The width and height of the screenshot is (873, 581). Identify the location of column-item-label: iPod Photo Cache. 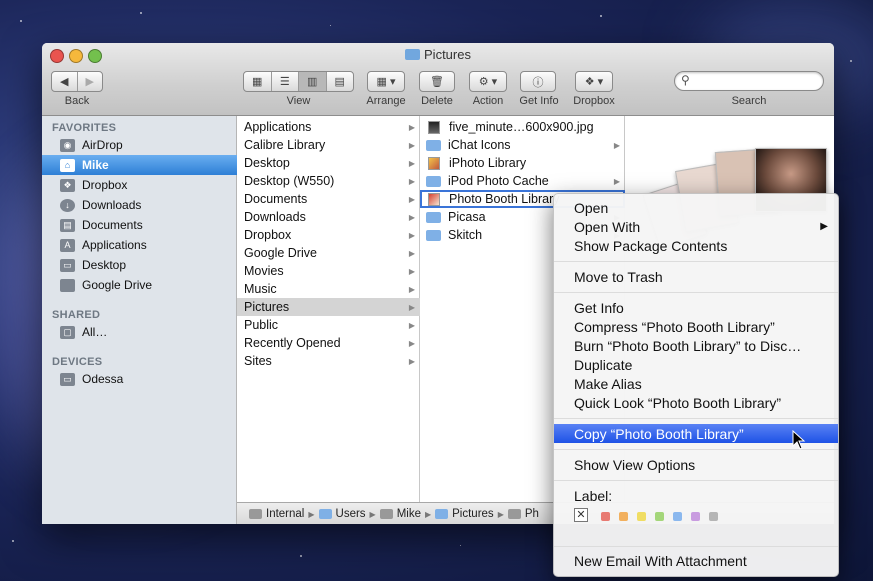
(498, 181).